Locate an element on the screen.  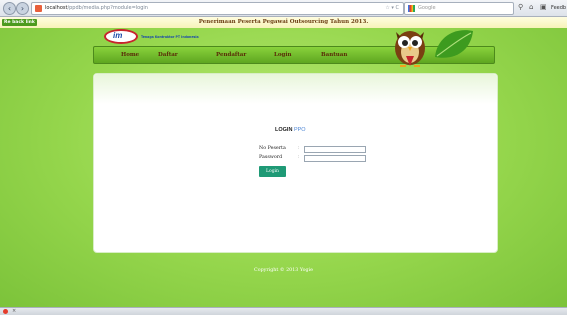
panel-header-fade is located at coordinates (295, 89).